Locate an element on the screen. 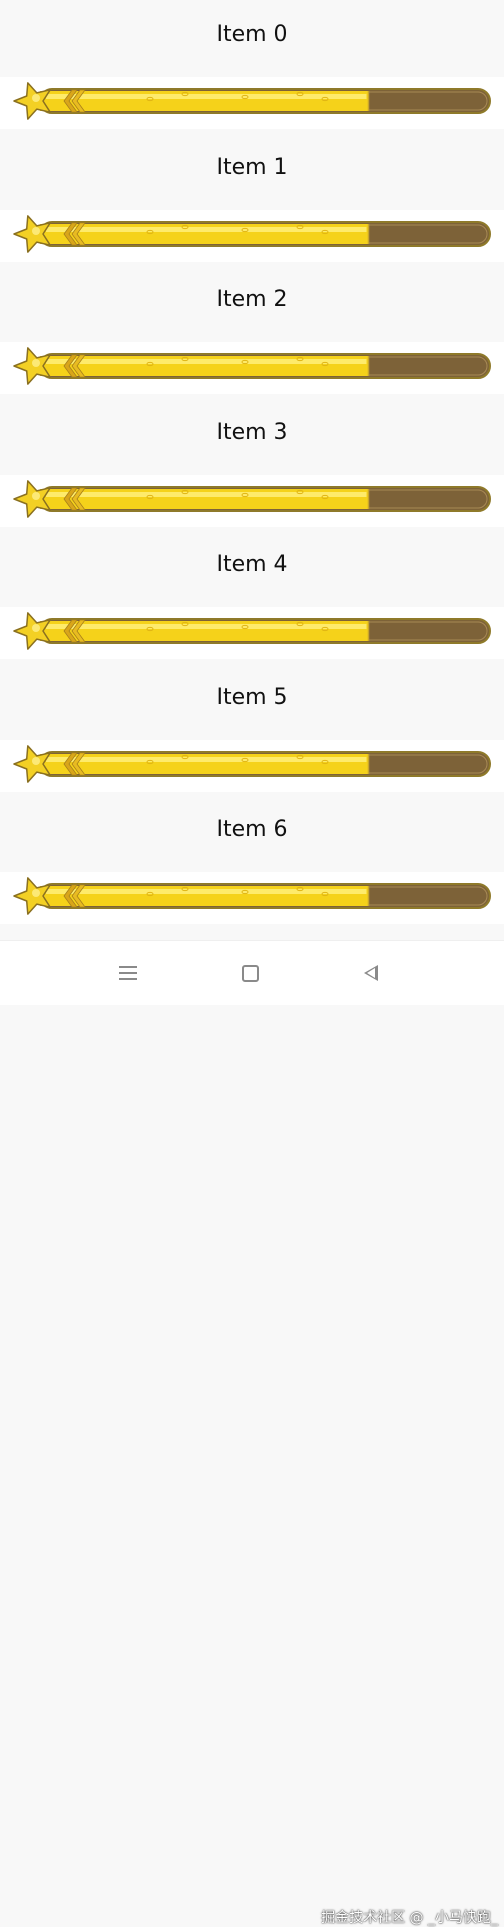 This screenshot has width=504, height=1927. triangle-back-icon is located at coordinates (371, 973).